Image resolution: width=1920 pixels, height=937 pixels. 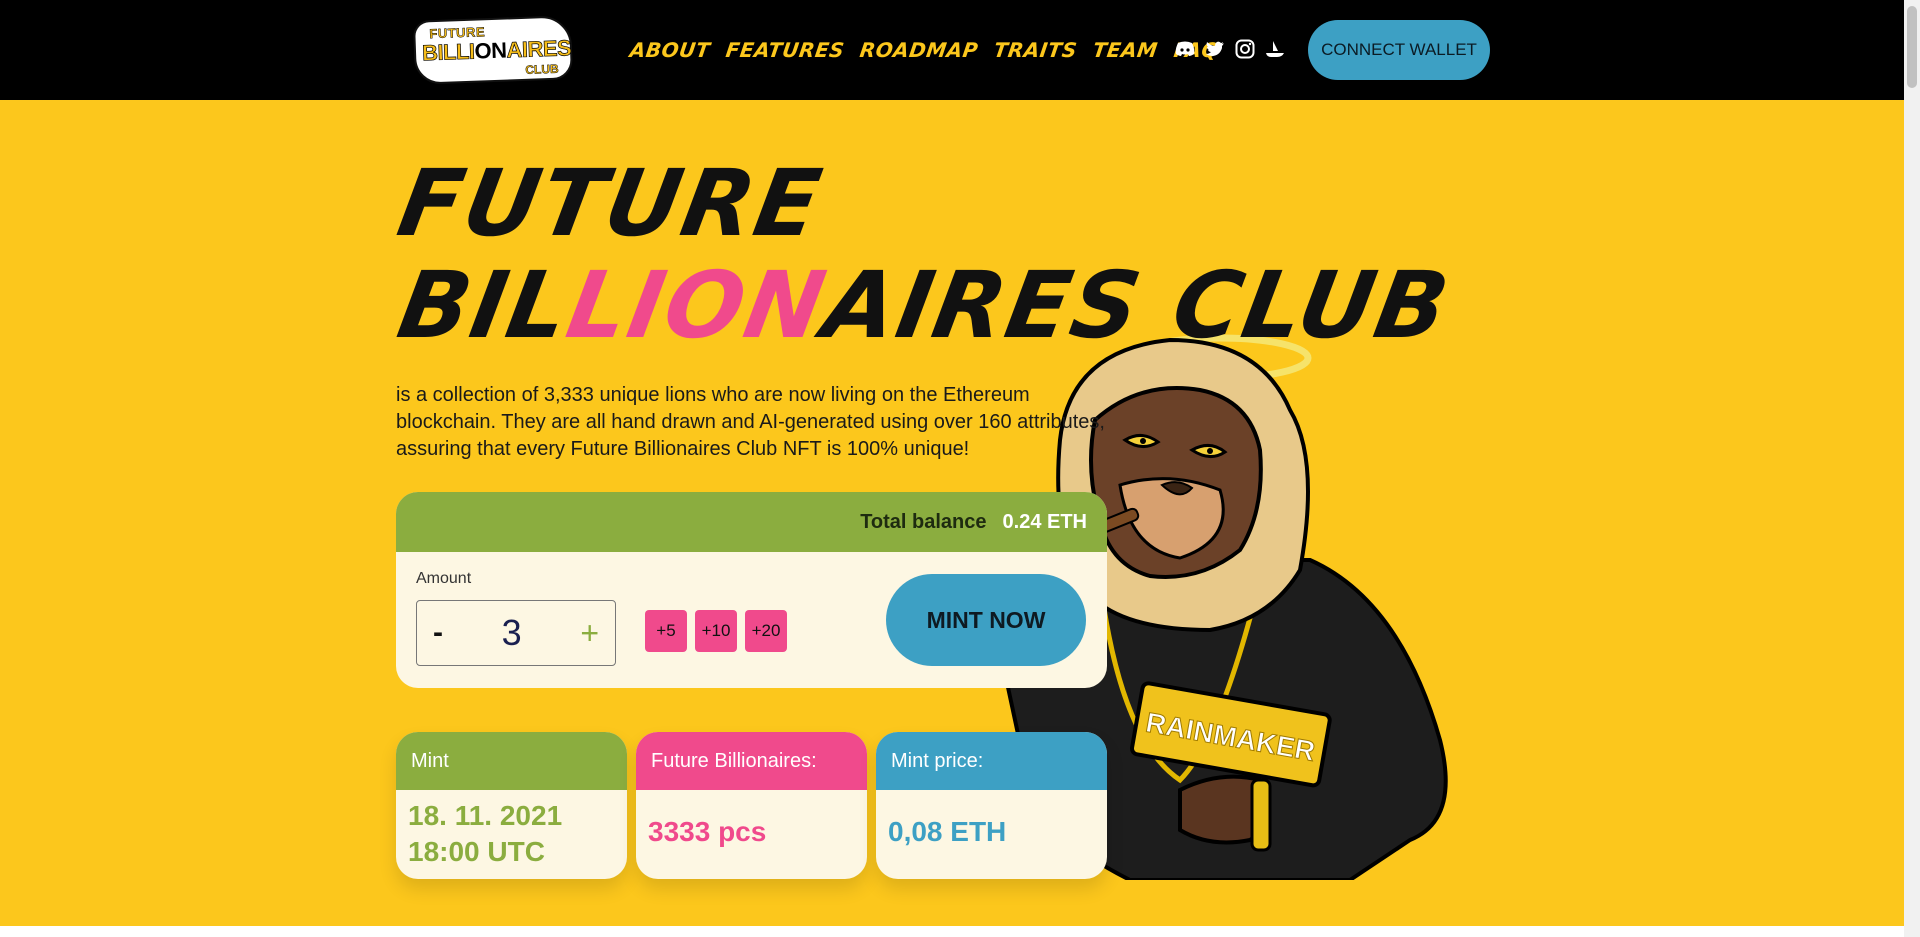 What do you see at coordinates (1912, 47) in the screenshot?
I see `scrollbar-thumb` at bounding box center [1912, 47].